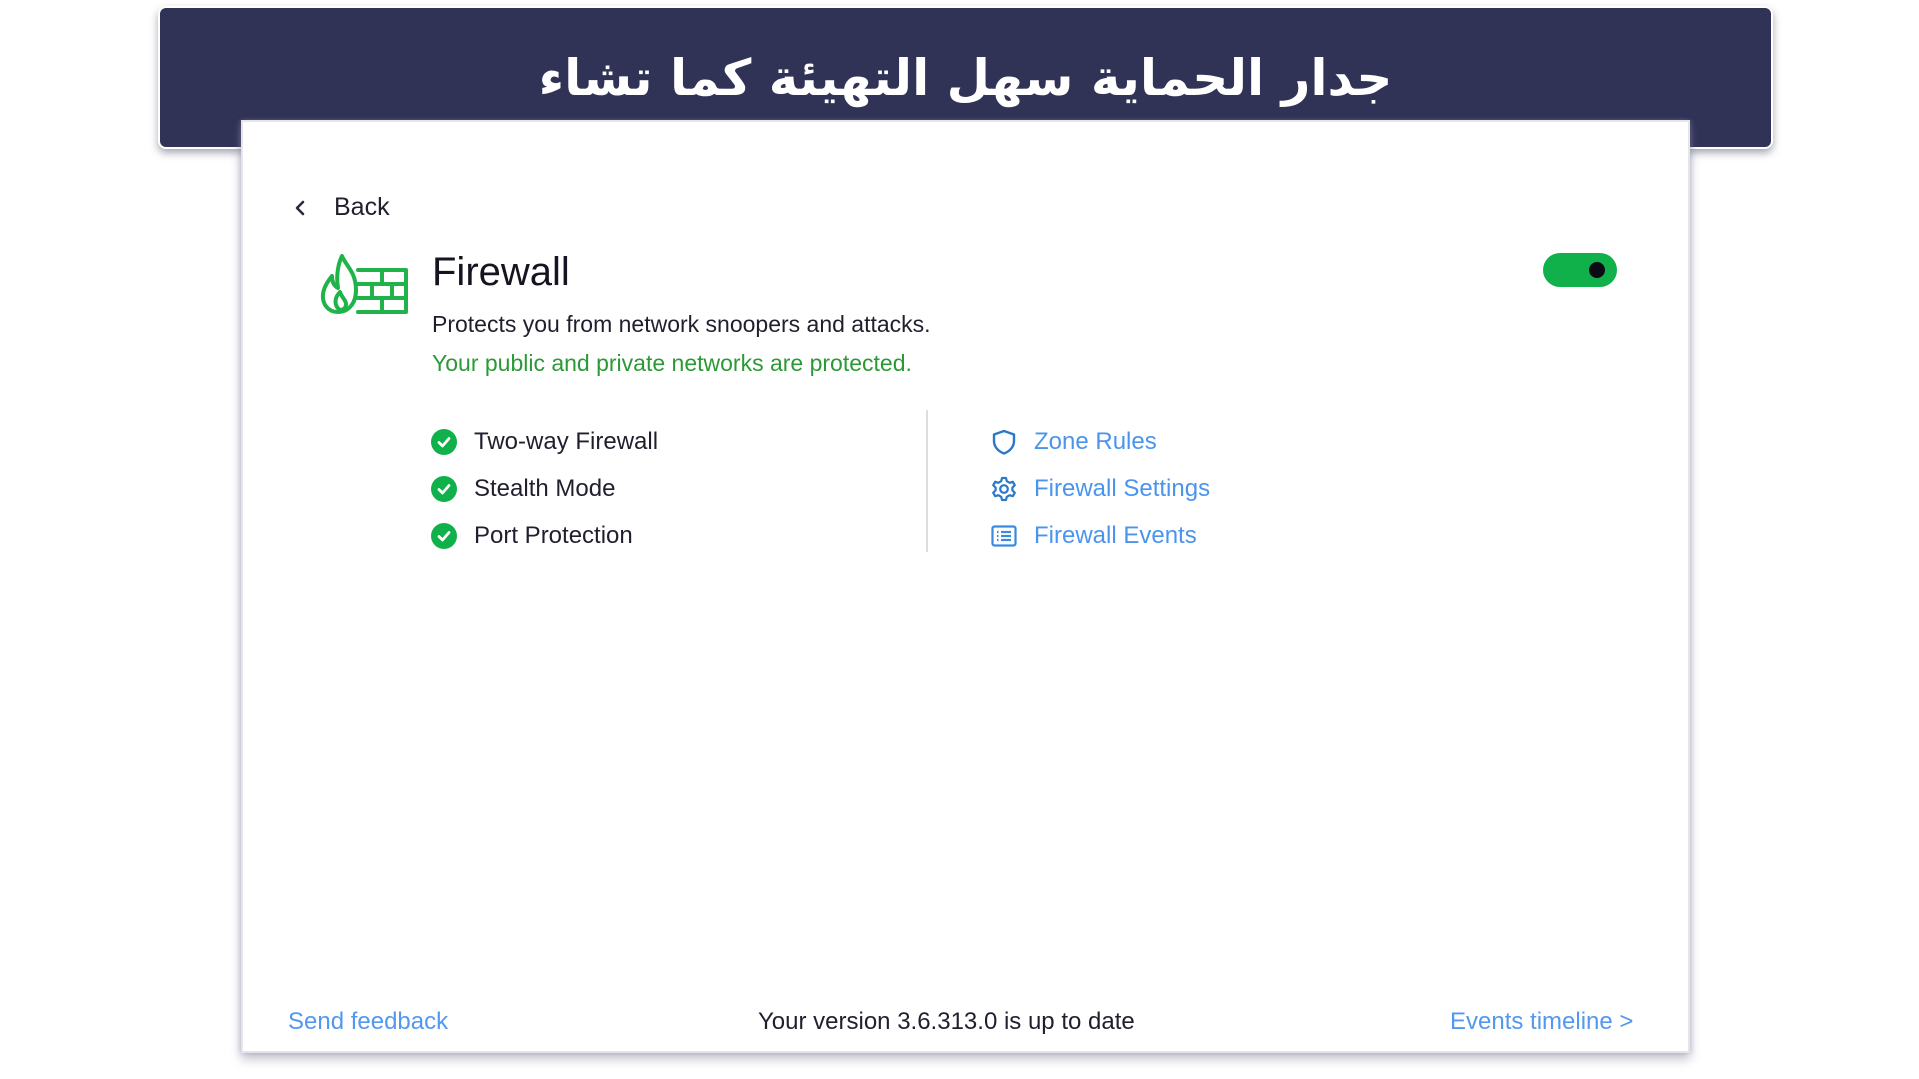 This screenshot has width=1919, height=1079. Describe the element at coordinates (566, 441) in the screenshot. I see `feature-label: Two-way Firewall` at that location.